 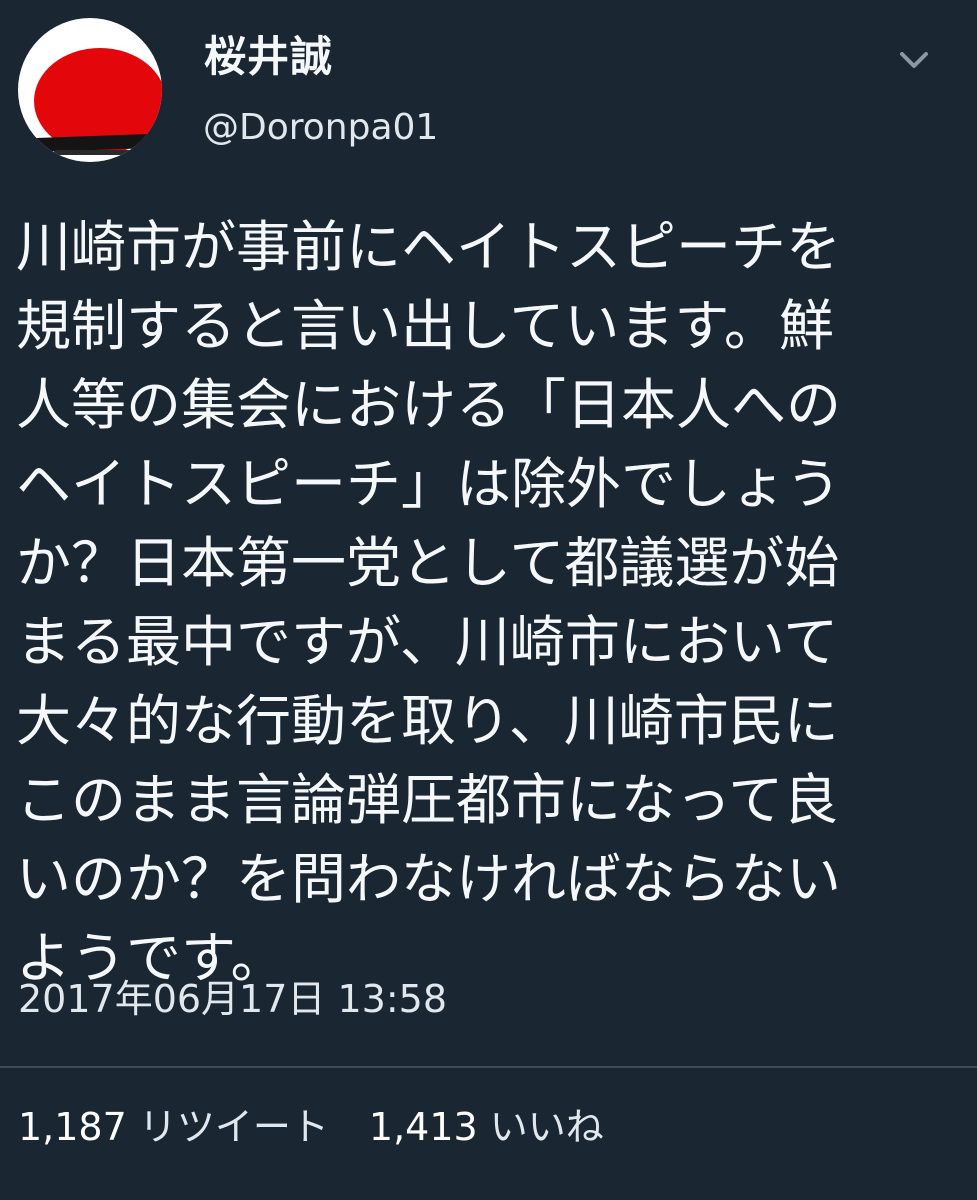 I want to click on like-label: いいね, so click(x=546, y=1127).